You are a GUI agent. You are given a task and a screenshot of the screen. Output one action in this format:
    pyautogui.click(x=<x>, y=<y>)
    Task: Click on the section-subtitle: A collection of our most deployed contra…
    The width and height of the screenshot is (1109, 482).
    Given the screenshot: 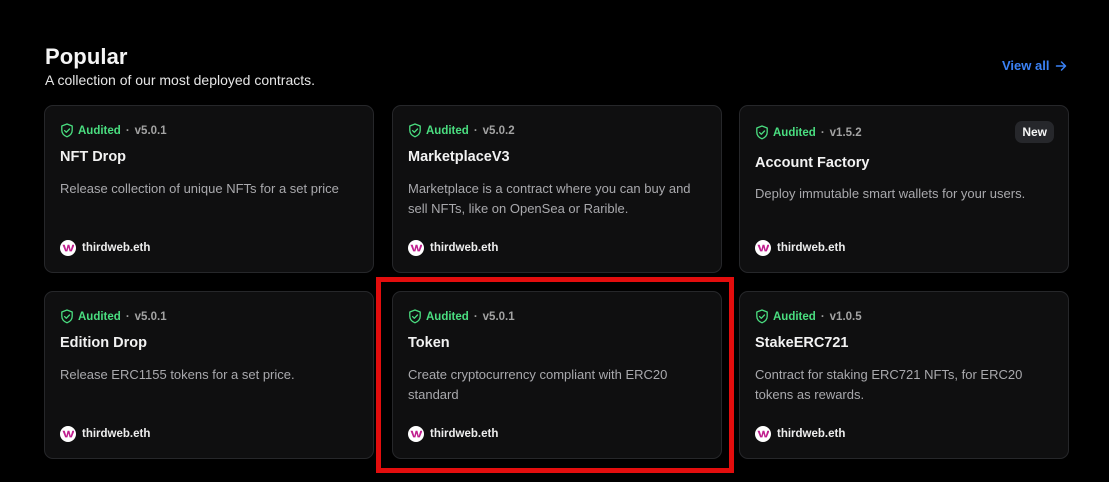 What is the action you would take?
    pyautogui.click(x=180, y=80)
    